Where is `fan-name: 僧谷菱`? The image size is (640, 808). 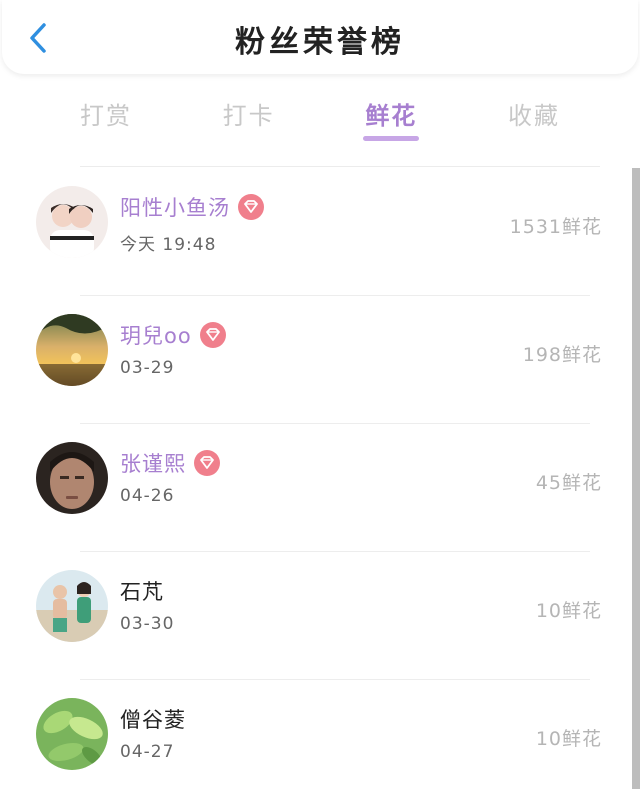
fan-name: 僧谷菱 is located at coordinates (153, 719).